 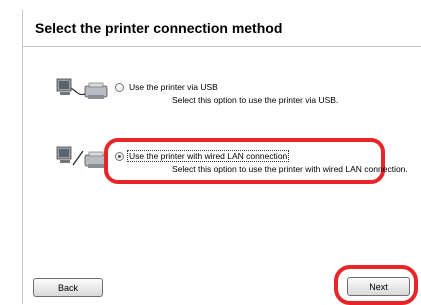 I want to click on next-button: Next, so click(x=378, y=286).